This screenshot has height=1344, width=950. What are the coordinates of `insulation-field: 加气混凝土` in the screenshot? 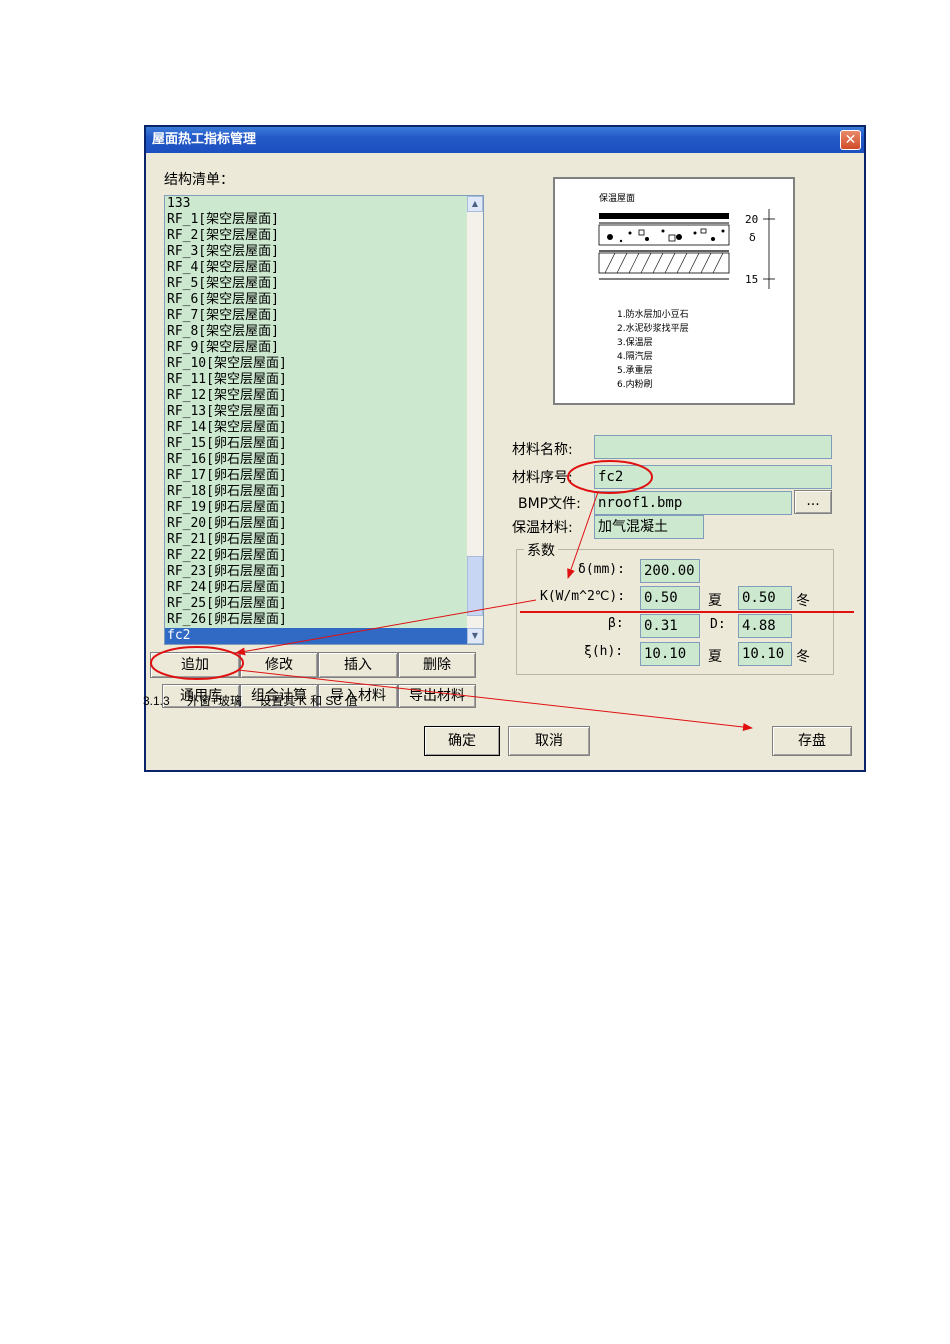 It's located at (649, 527).